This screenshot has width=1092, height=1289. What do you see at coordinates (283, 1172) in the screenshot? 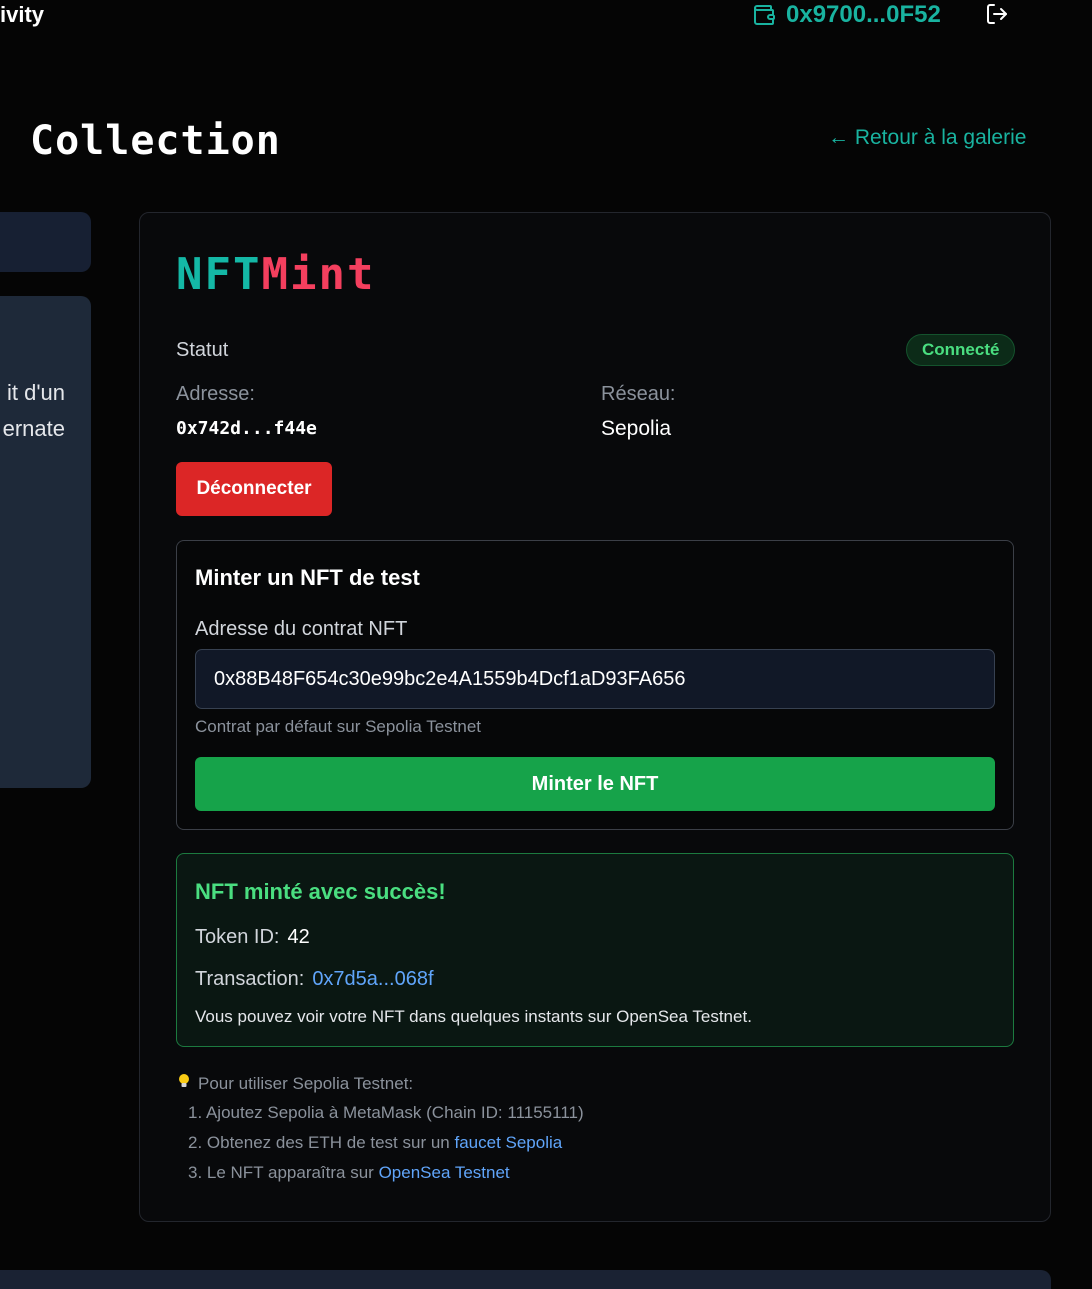
I see `tips-step-3-text: 3. Le NFT apparaîtra sur` at bounding box center [283, 1172].